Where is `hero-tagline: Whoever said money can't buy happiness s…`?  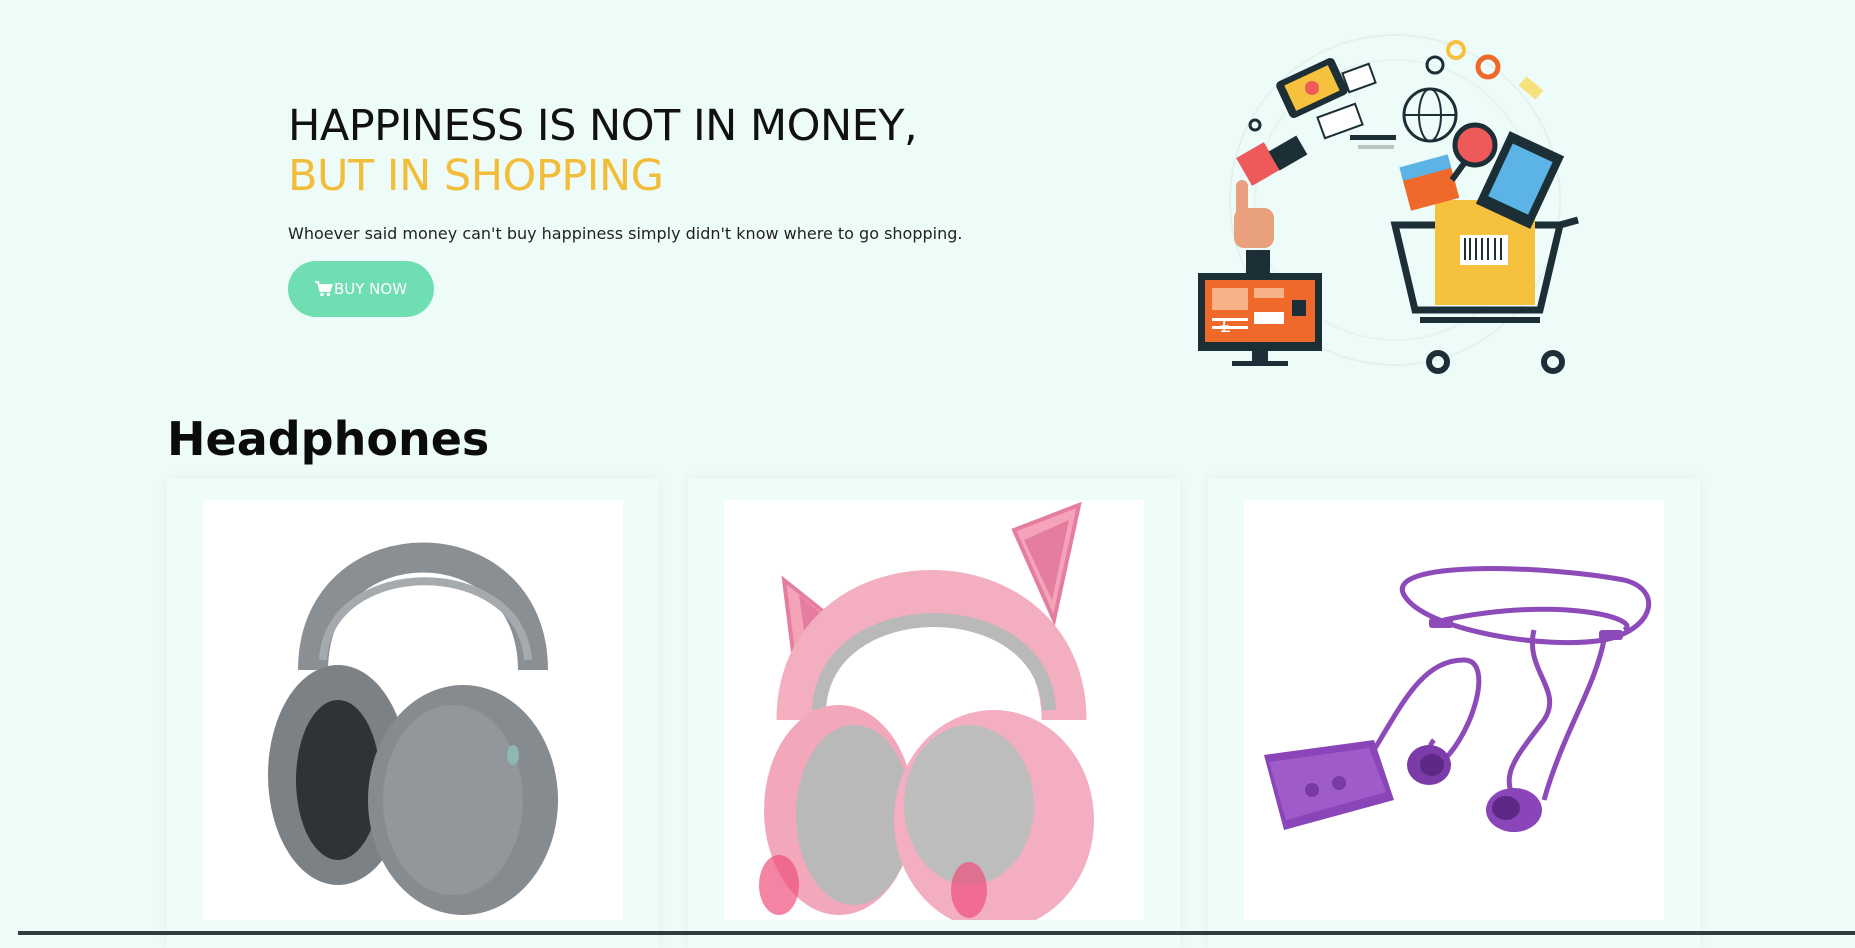 hero-tagline: Whoever said money can't buy happiness s… is located at coordinates (625, 233).